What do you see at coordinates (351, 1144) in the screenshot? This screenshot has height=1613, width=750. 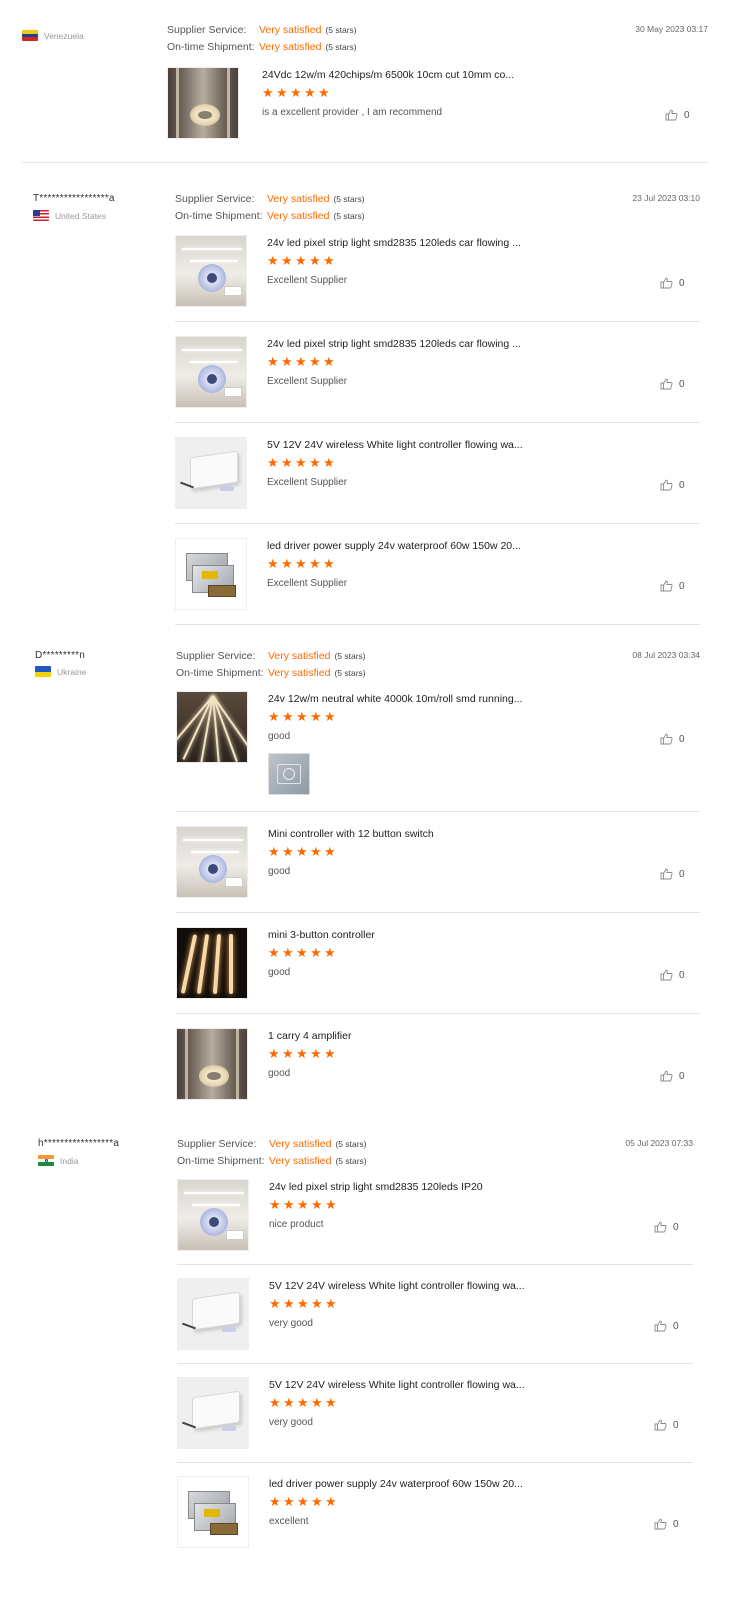 I see `supplier-service-stars: (5 stars)` at bounding box center [351, 1144].